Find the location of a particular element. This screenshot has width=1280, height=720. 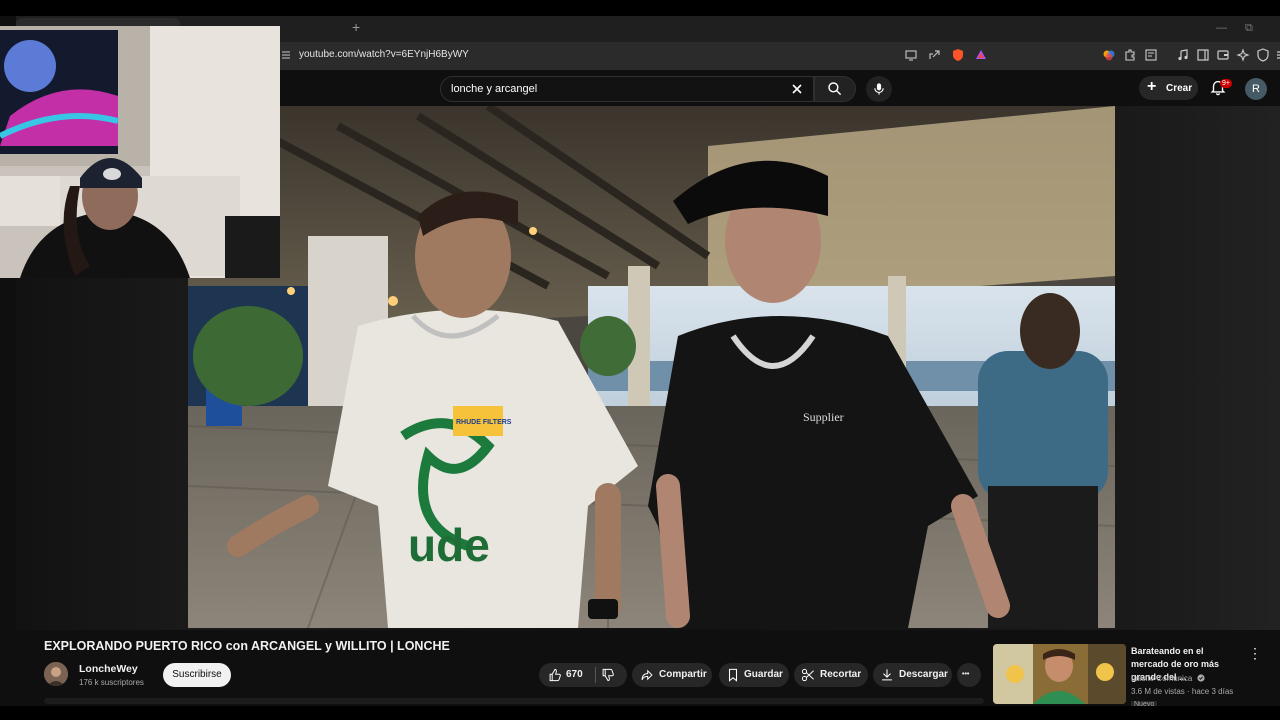

download-icon is located at coordinates (887, 675).